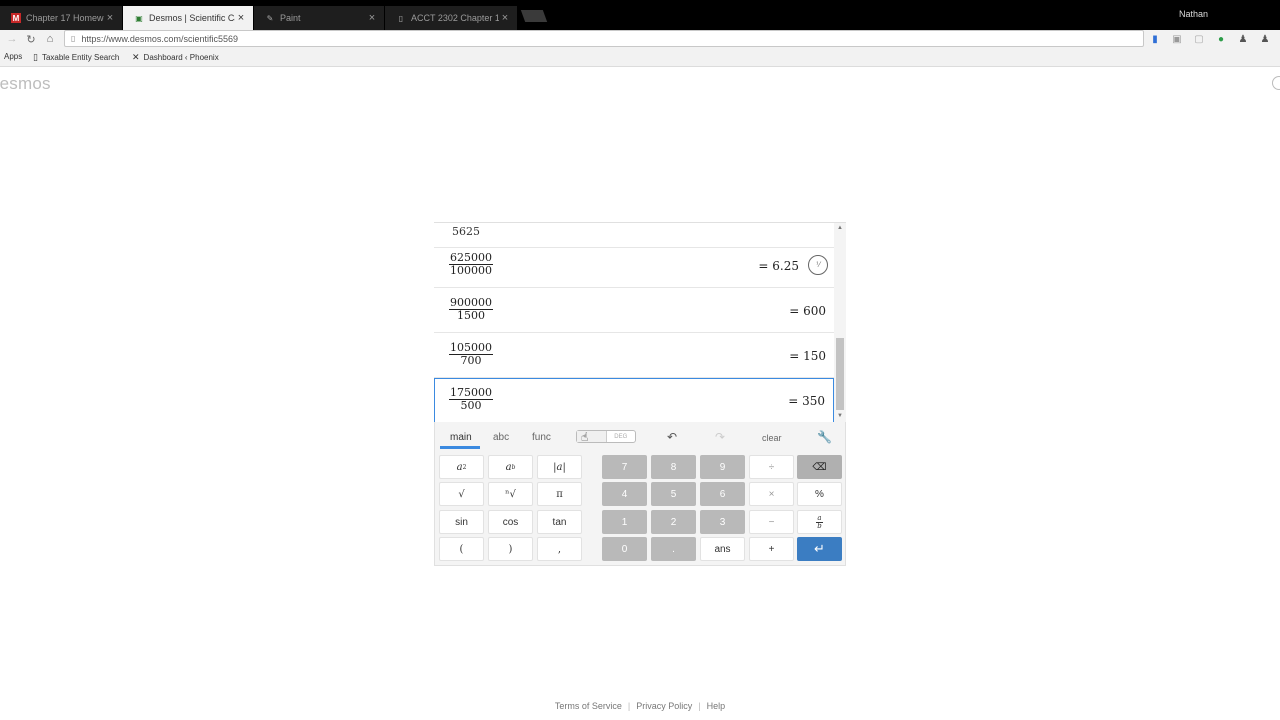  Describe the element at coordinates (604, 38) in the screenshot. I see `address-bar: ▯ https://www.desmos.com/scientific5569` at that location.